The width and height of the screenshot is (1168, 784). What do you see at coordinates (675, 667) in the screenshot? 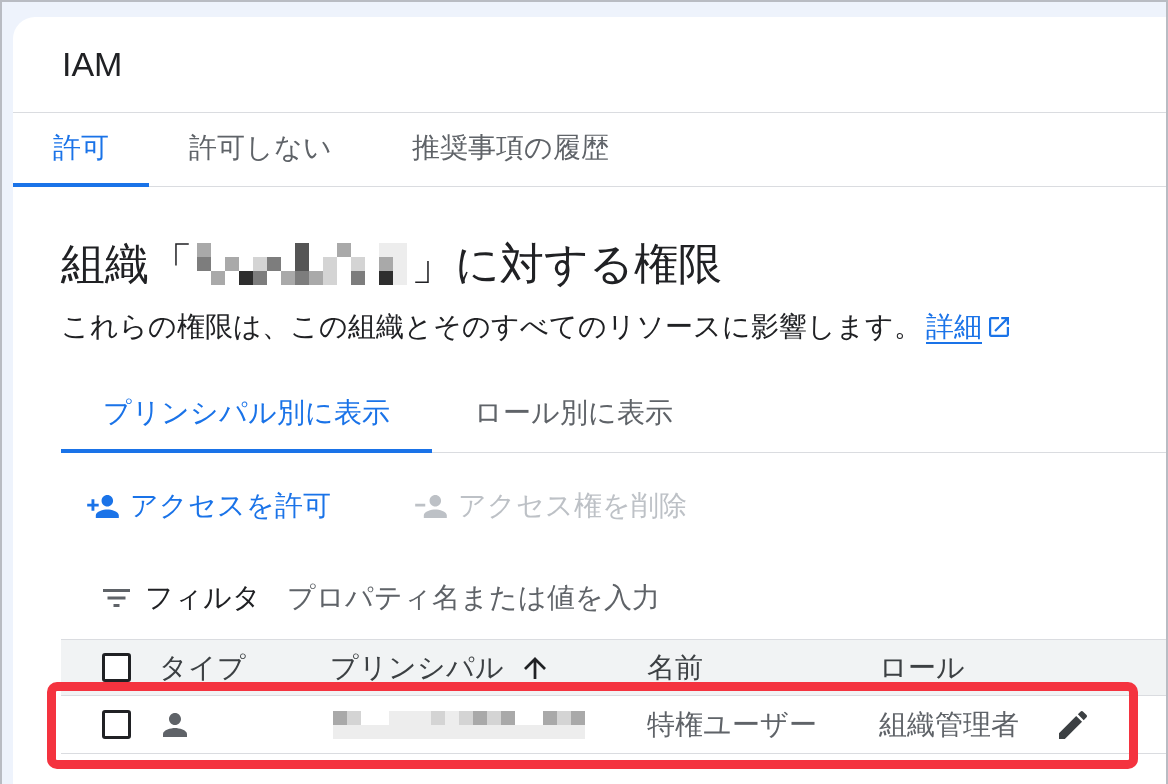
I see `column-header: 名前` at bounding box center [675, 667].